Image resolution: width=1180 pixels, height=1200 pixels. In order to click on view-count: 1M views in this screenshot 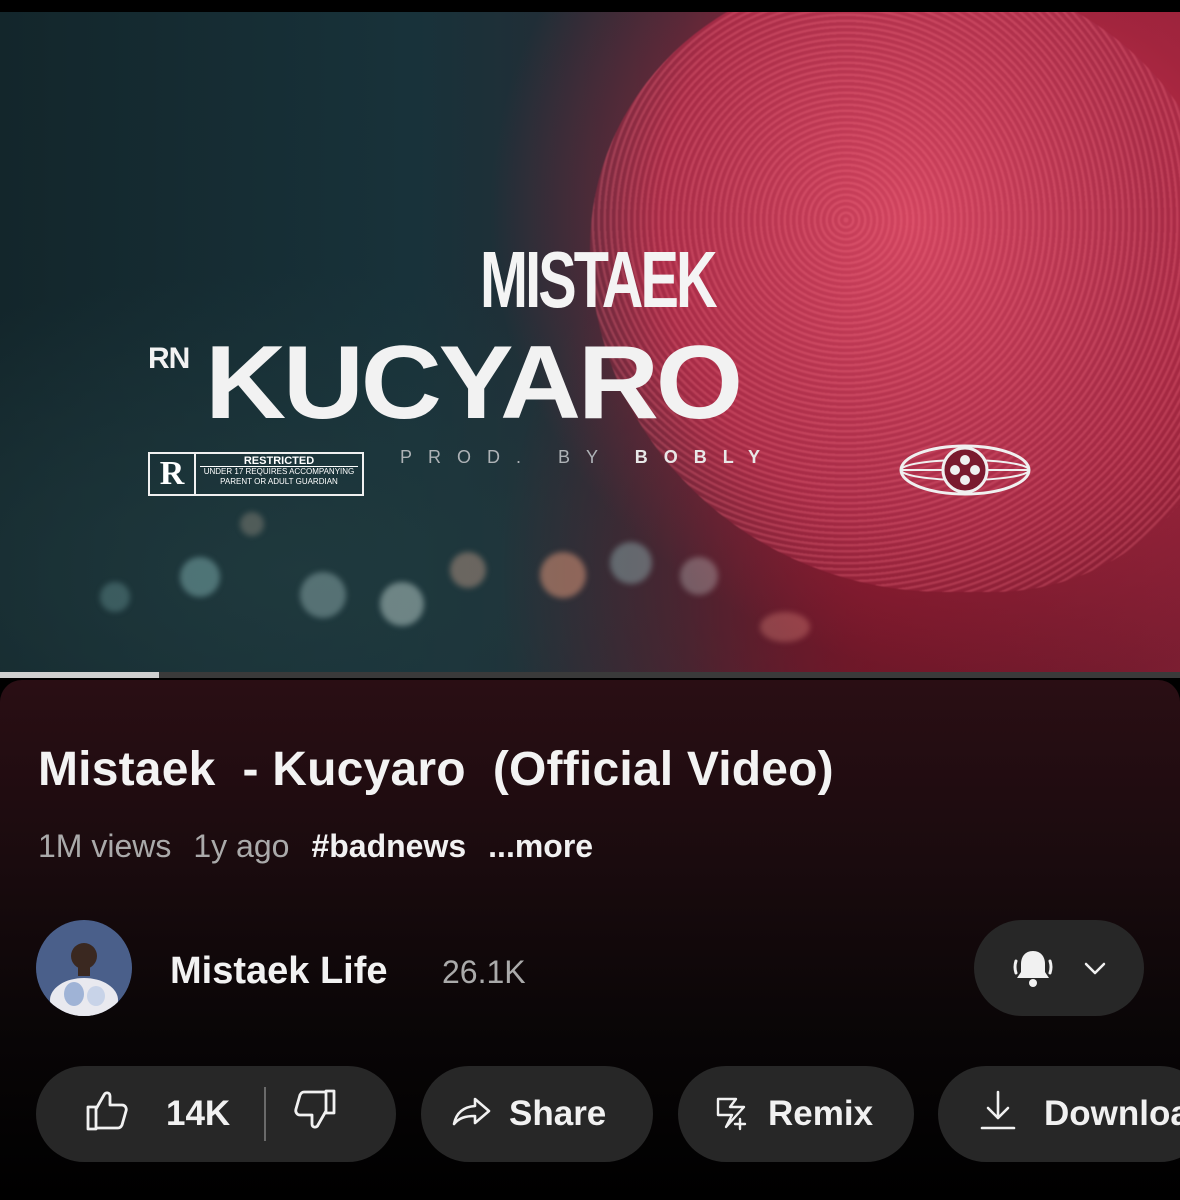, I will do `click(105, 846)`.